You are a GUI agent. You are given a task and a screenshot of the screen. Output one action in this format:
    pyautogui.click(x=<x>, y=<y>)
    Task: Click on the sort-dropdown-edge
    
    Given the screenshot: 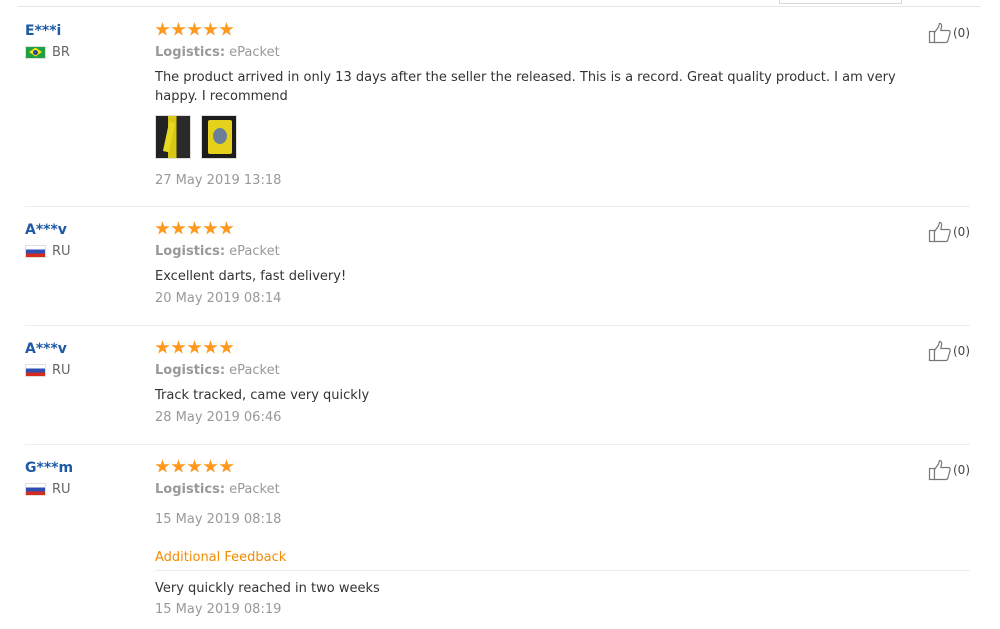 What is the action you would take?
    pyautogui.click(x=840, y=2)
    